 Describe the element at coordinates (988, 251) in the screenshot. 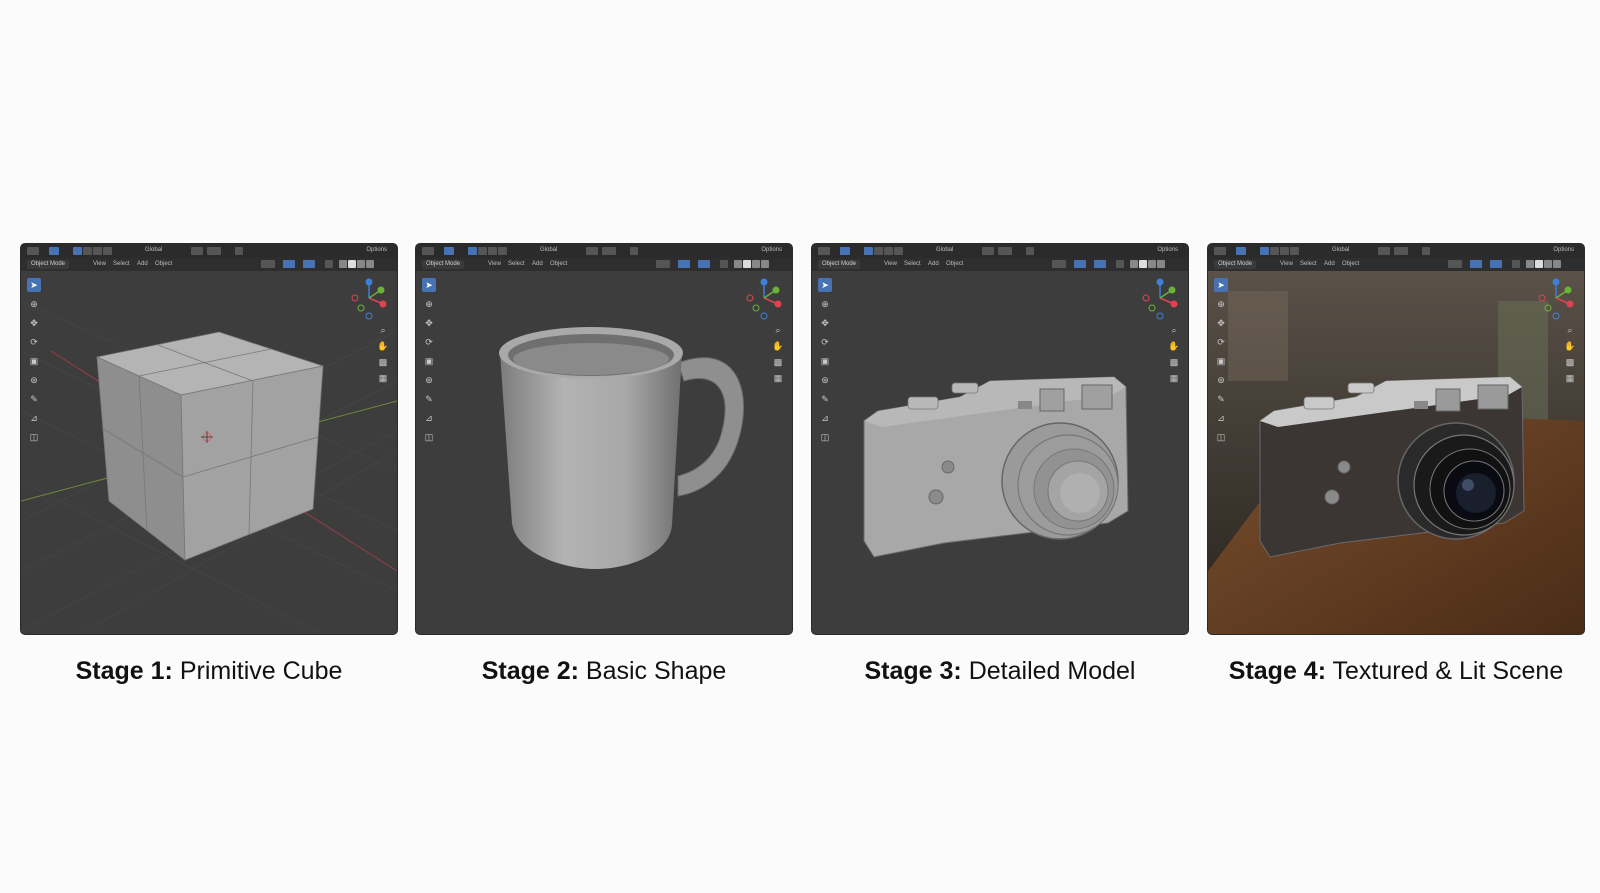

I see `pivot-point-button` at that location.